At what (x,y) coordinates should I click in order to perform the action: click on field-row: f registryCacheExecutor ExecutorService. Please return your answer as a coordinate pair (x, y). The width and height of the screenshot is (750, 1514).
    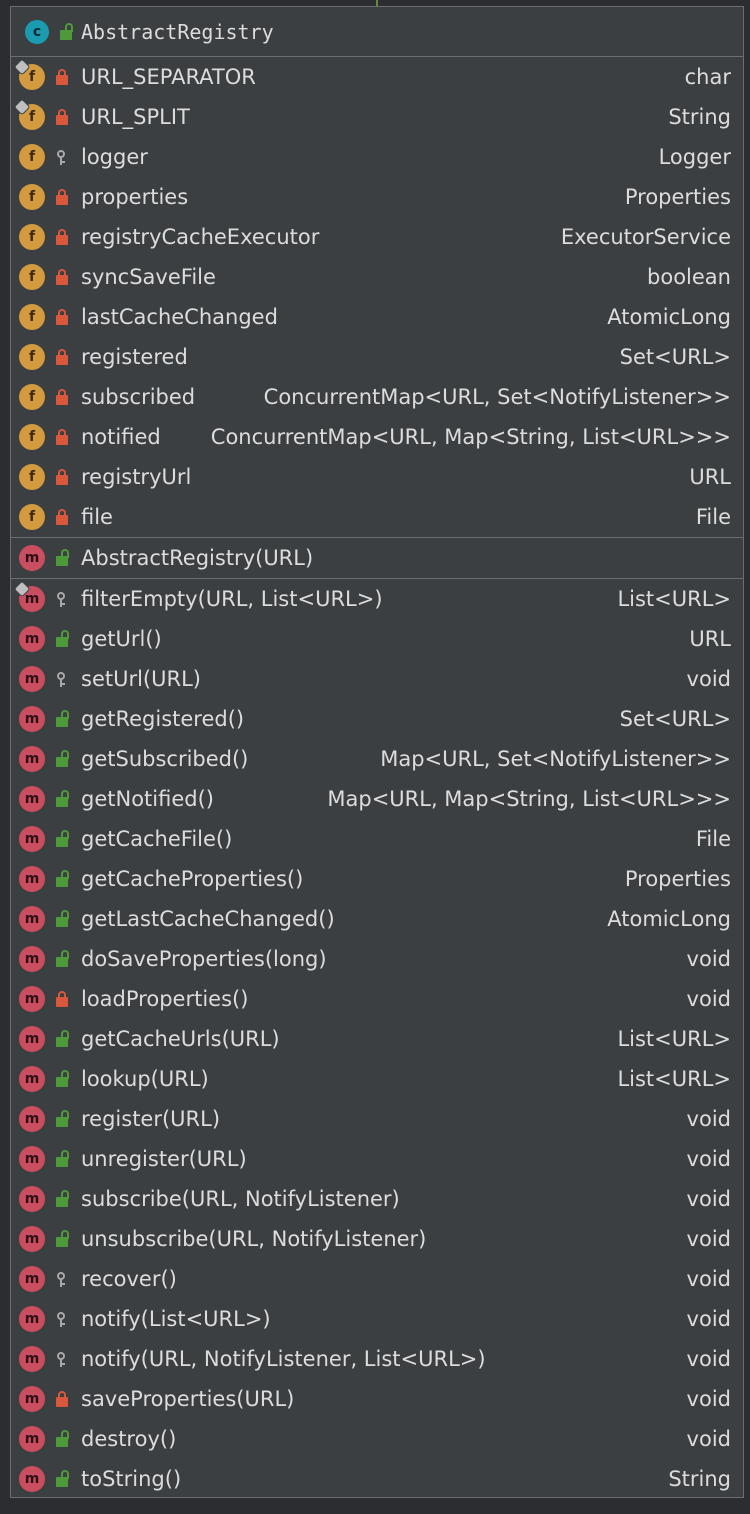
    Looking at the image, I should click on (377, 237).